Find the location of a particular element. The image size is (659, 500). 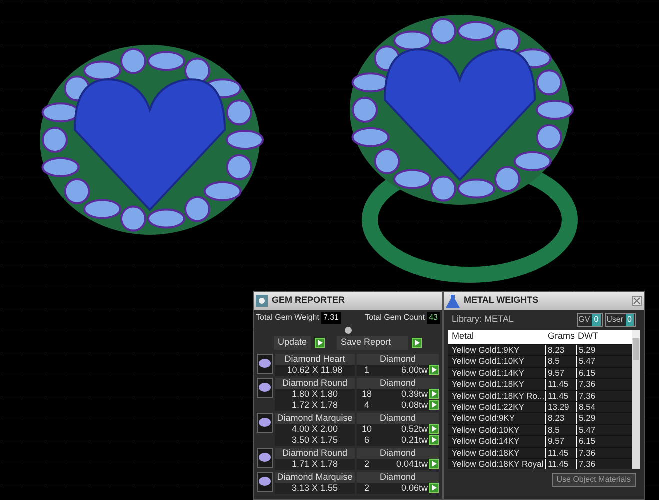

table-row: Yellow Gold:9KY 8.23 5.29 is located at coordinates (540, 418).